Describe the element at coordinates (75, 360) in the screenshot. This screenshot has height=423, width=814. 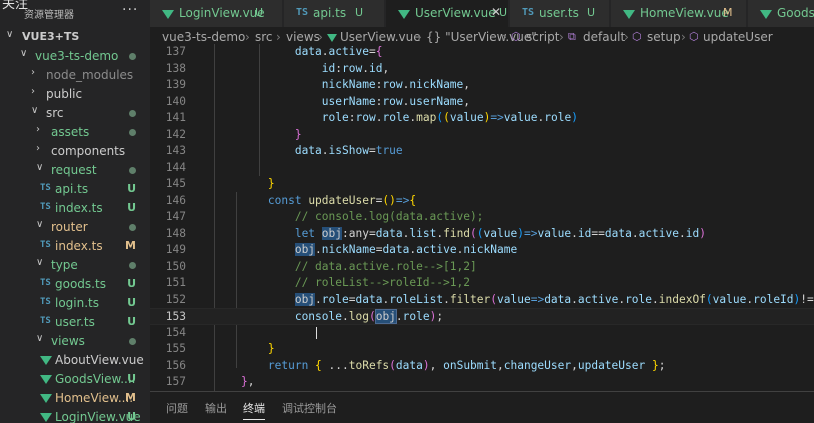
I see `tree-item-aboutview-vue: AboutView.vue` at that location.